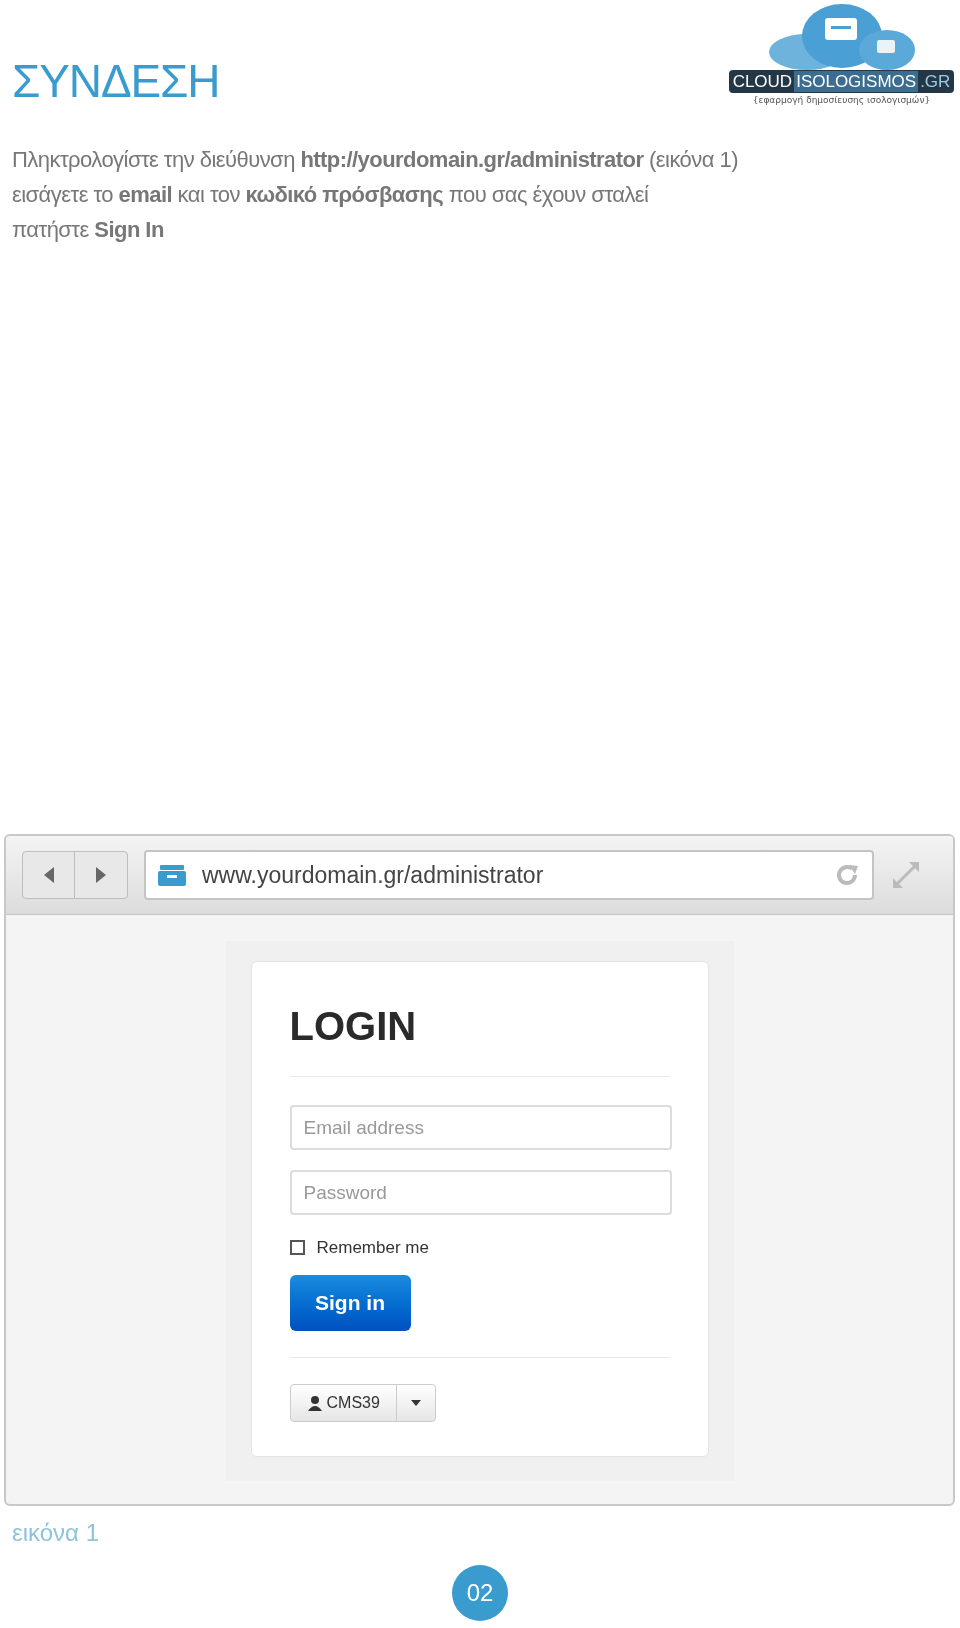 This screenshot has height=1628, width=960. I want to click on forward-icon, so click(101, 875).